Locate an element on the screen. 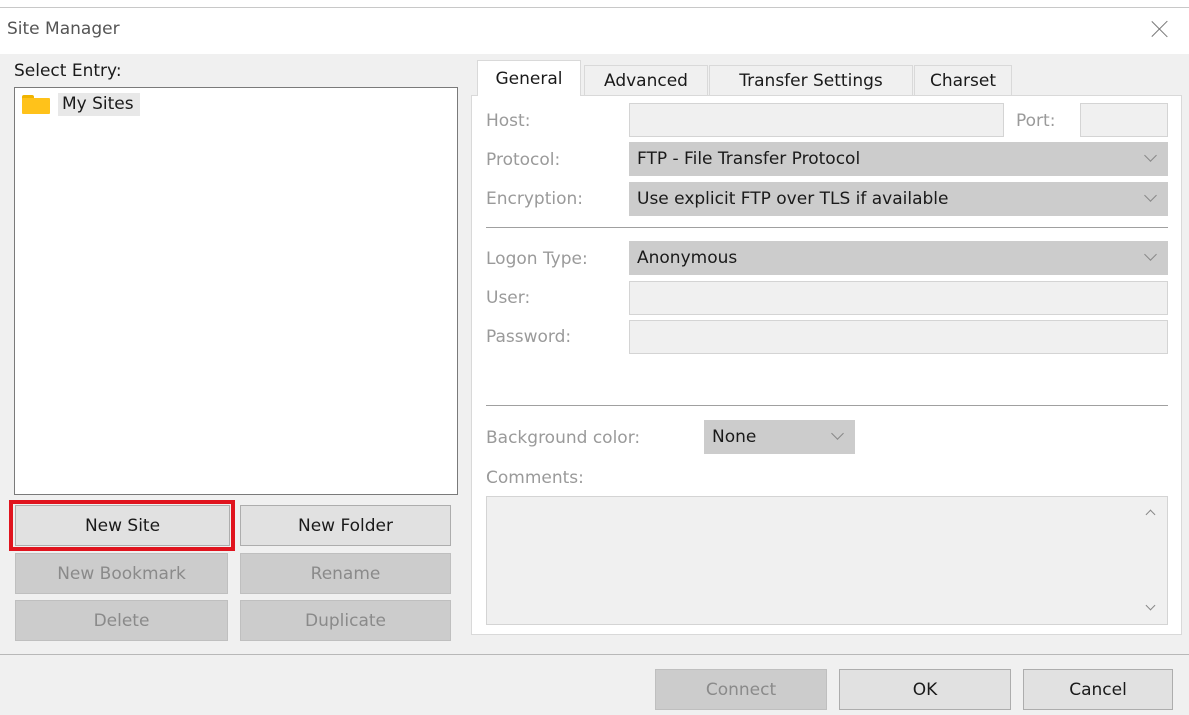 The image size is (1189, 715). window-title: Site Manager is located at coordinates (63, 29).